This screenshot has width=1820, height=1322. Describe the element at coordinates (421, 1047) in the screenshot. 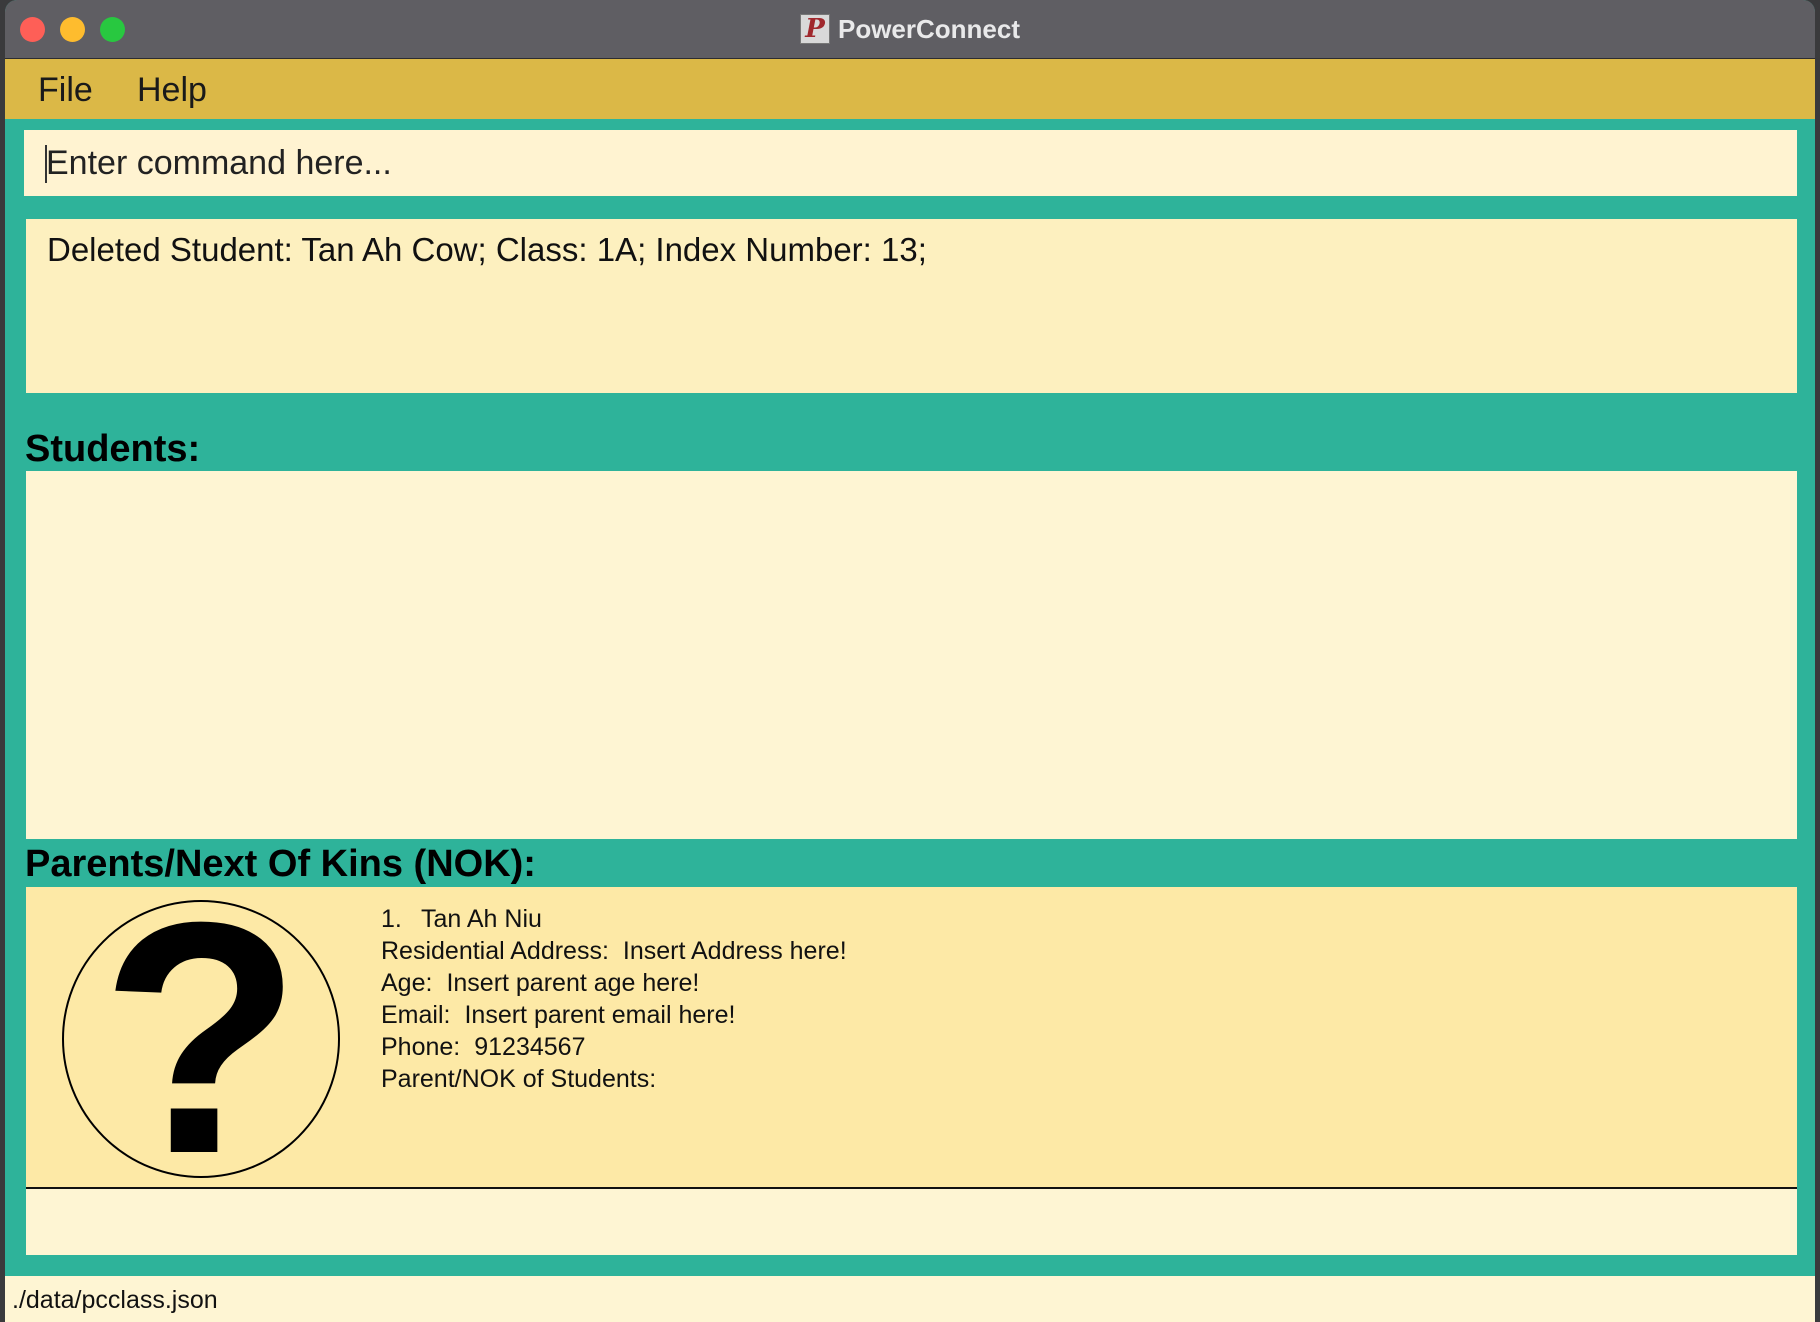

I see `phone-label: Phone:` at that location.